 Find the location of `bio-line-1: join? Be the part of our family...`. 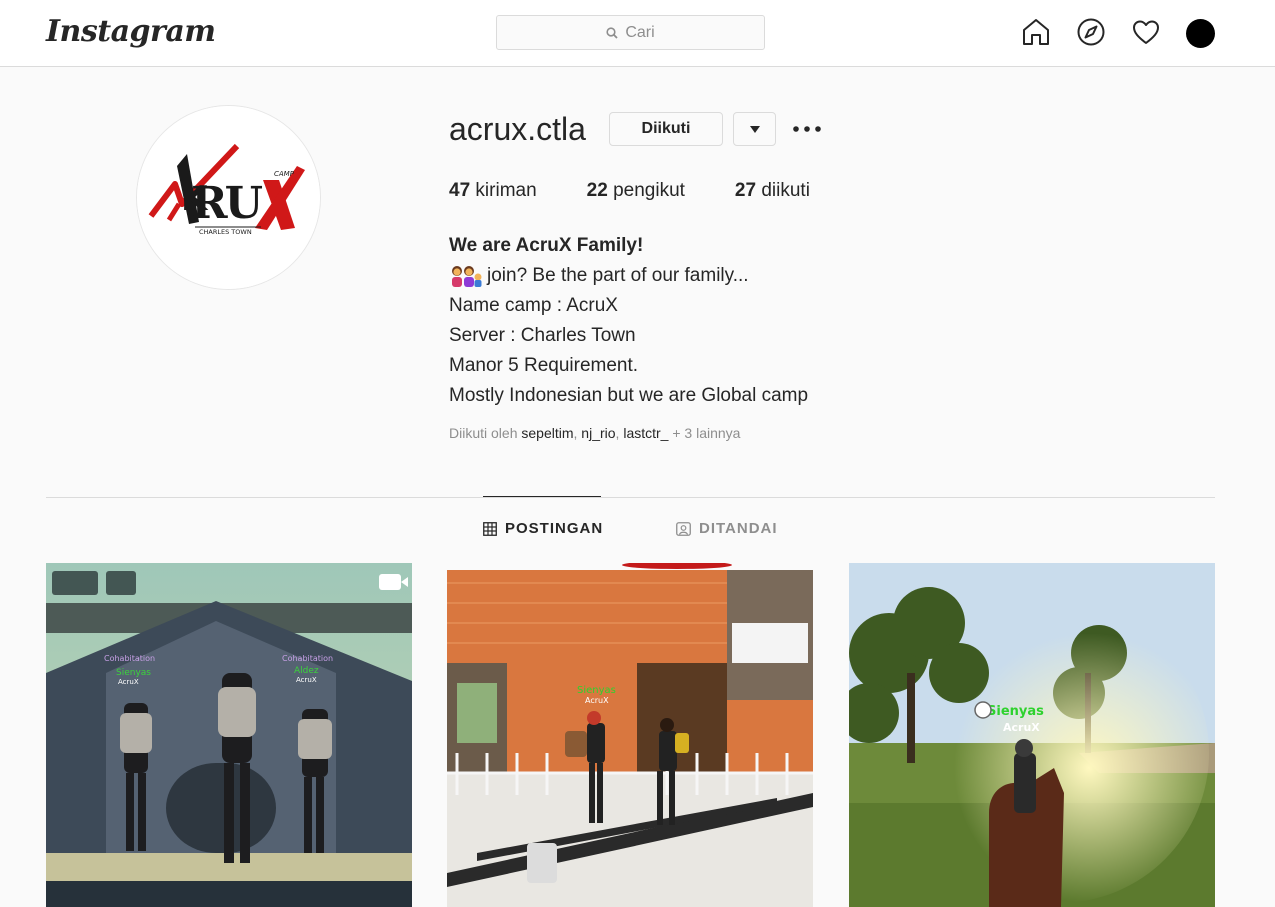

bio-line-1: join? Be the part of our family... is located at coordinates (618, 275).